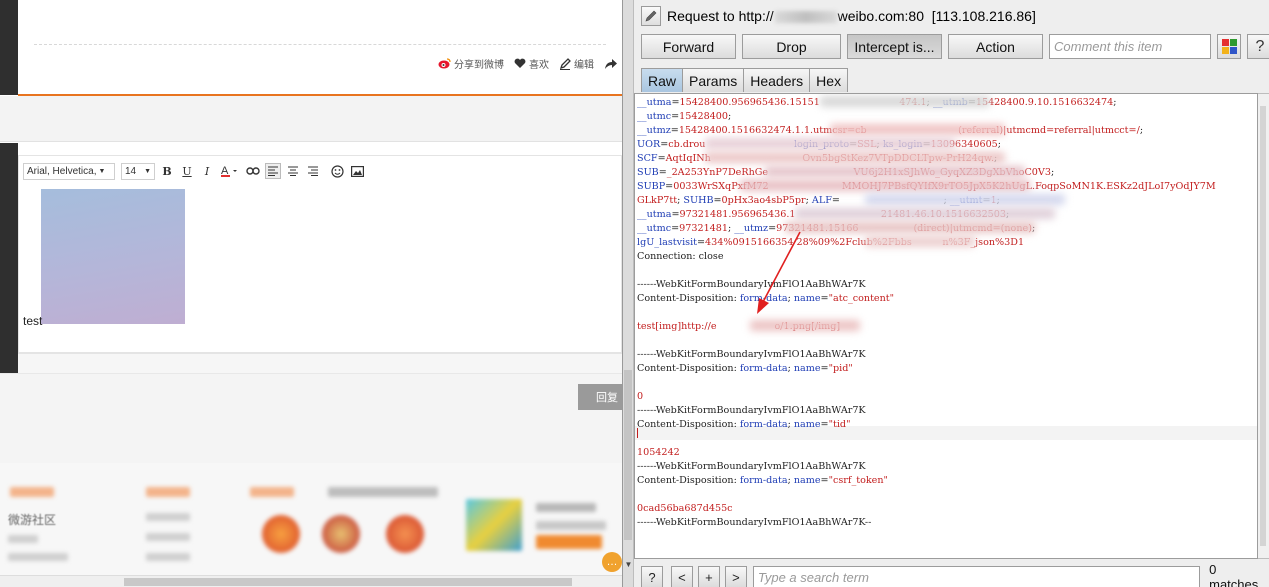  What do you see at coordinates (840, 368) in the screenshot?
I see `param-value: "pid"` at bounding box center [840, 368].